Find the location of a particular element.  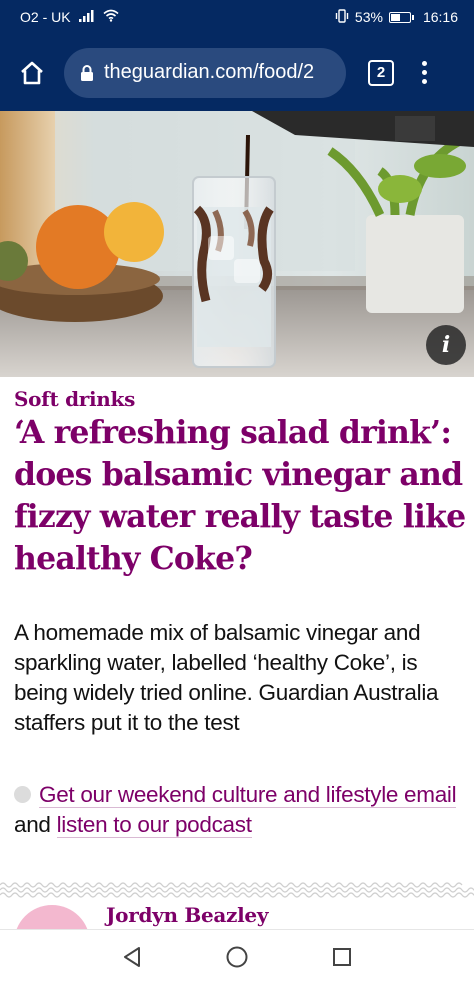

vibrate-icon is located at coordinates (342, 17).